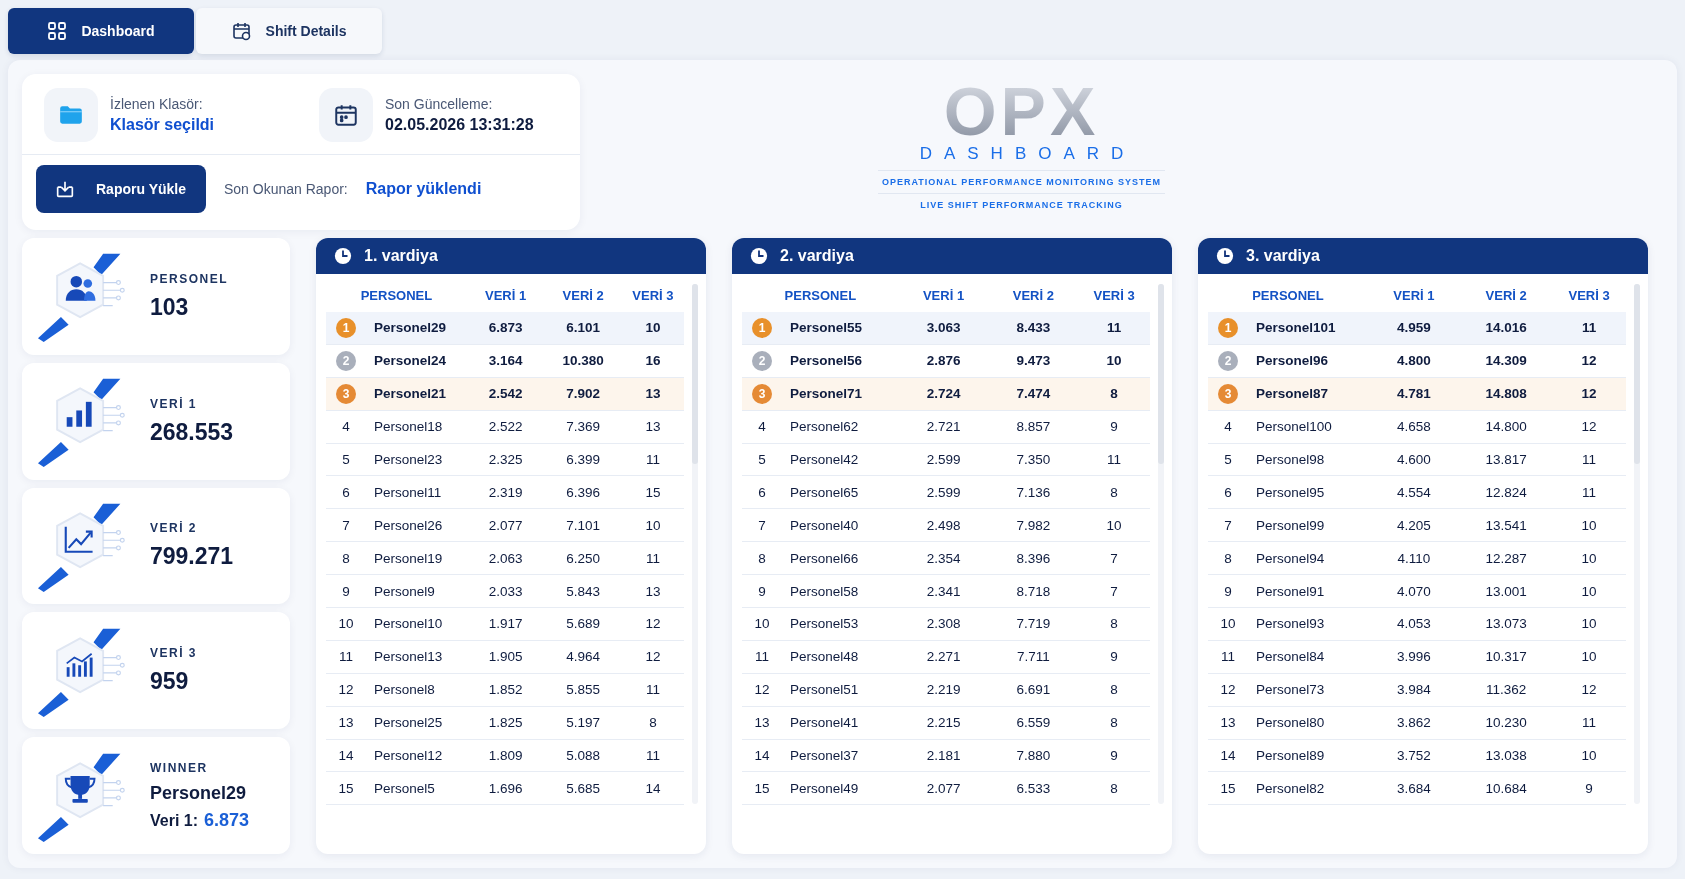 Image resolution: width=1685 pixels, height=879 pixels. What do you see at coordinates (1506, 624) in the screenshot?
I see `table-cell: 13.073` at bounding box center [1506, 624].